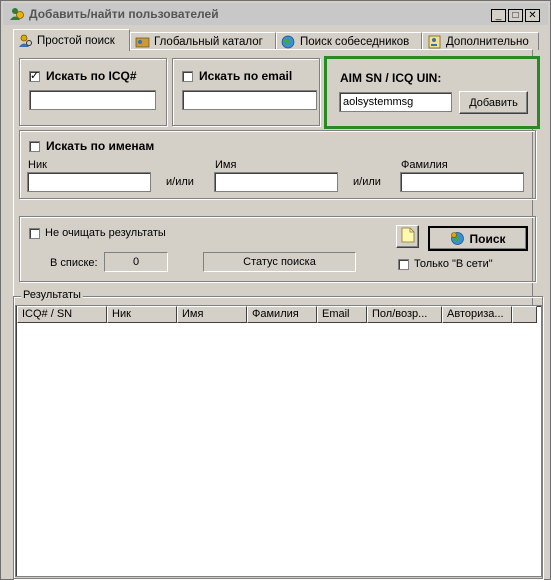 The image size is (551, 580). Describe the element at coordinates (424, 165) in the screenshot. I see `last-name-label: Фамилия` at that location.